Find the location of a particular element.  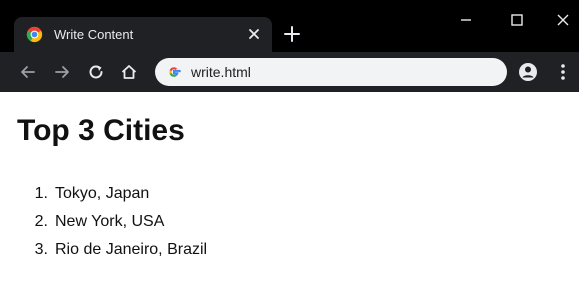

back-arrow-icon is located at coordinates (28, 72).